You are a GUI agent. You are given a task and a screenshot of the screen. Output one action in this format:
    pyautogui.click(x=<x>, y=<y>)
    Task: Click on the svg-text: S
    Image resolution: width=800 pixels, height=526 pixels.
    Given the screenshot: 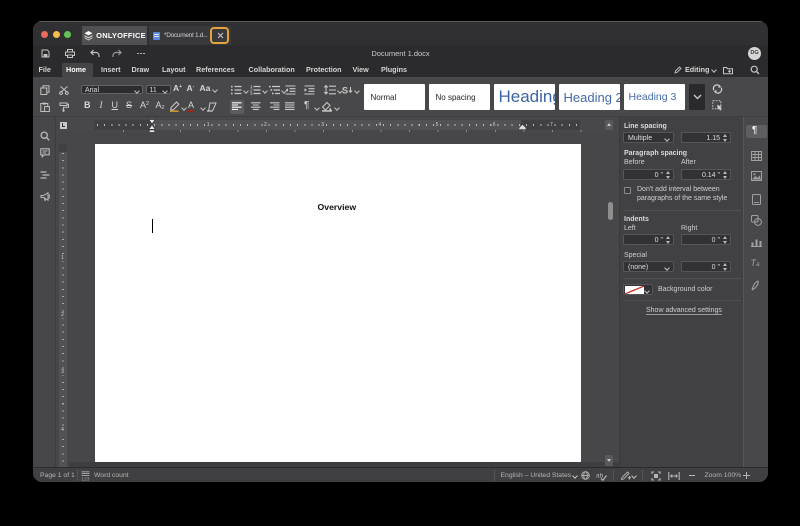 What is the action you would take?
    pyautogui.click(x=345, y=91)
    